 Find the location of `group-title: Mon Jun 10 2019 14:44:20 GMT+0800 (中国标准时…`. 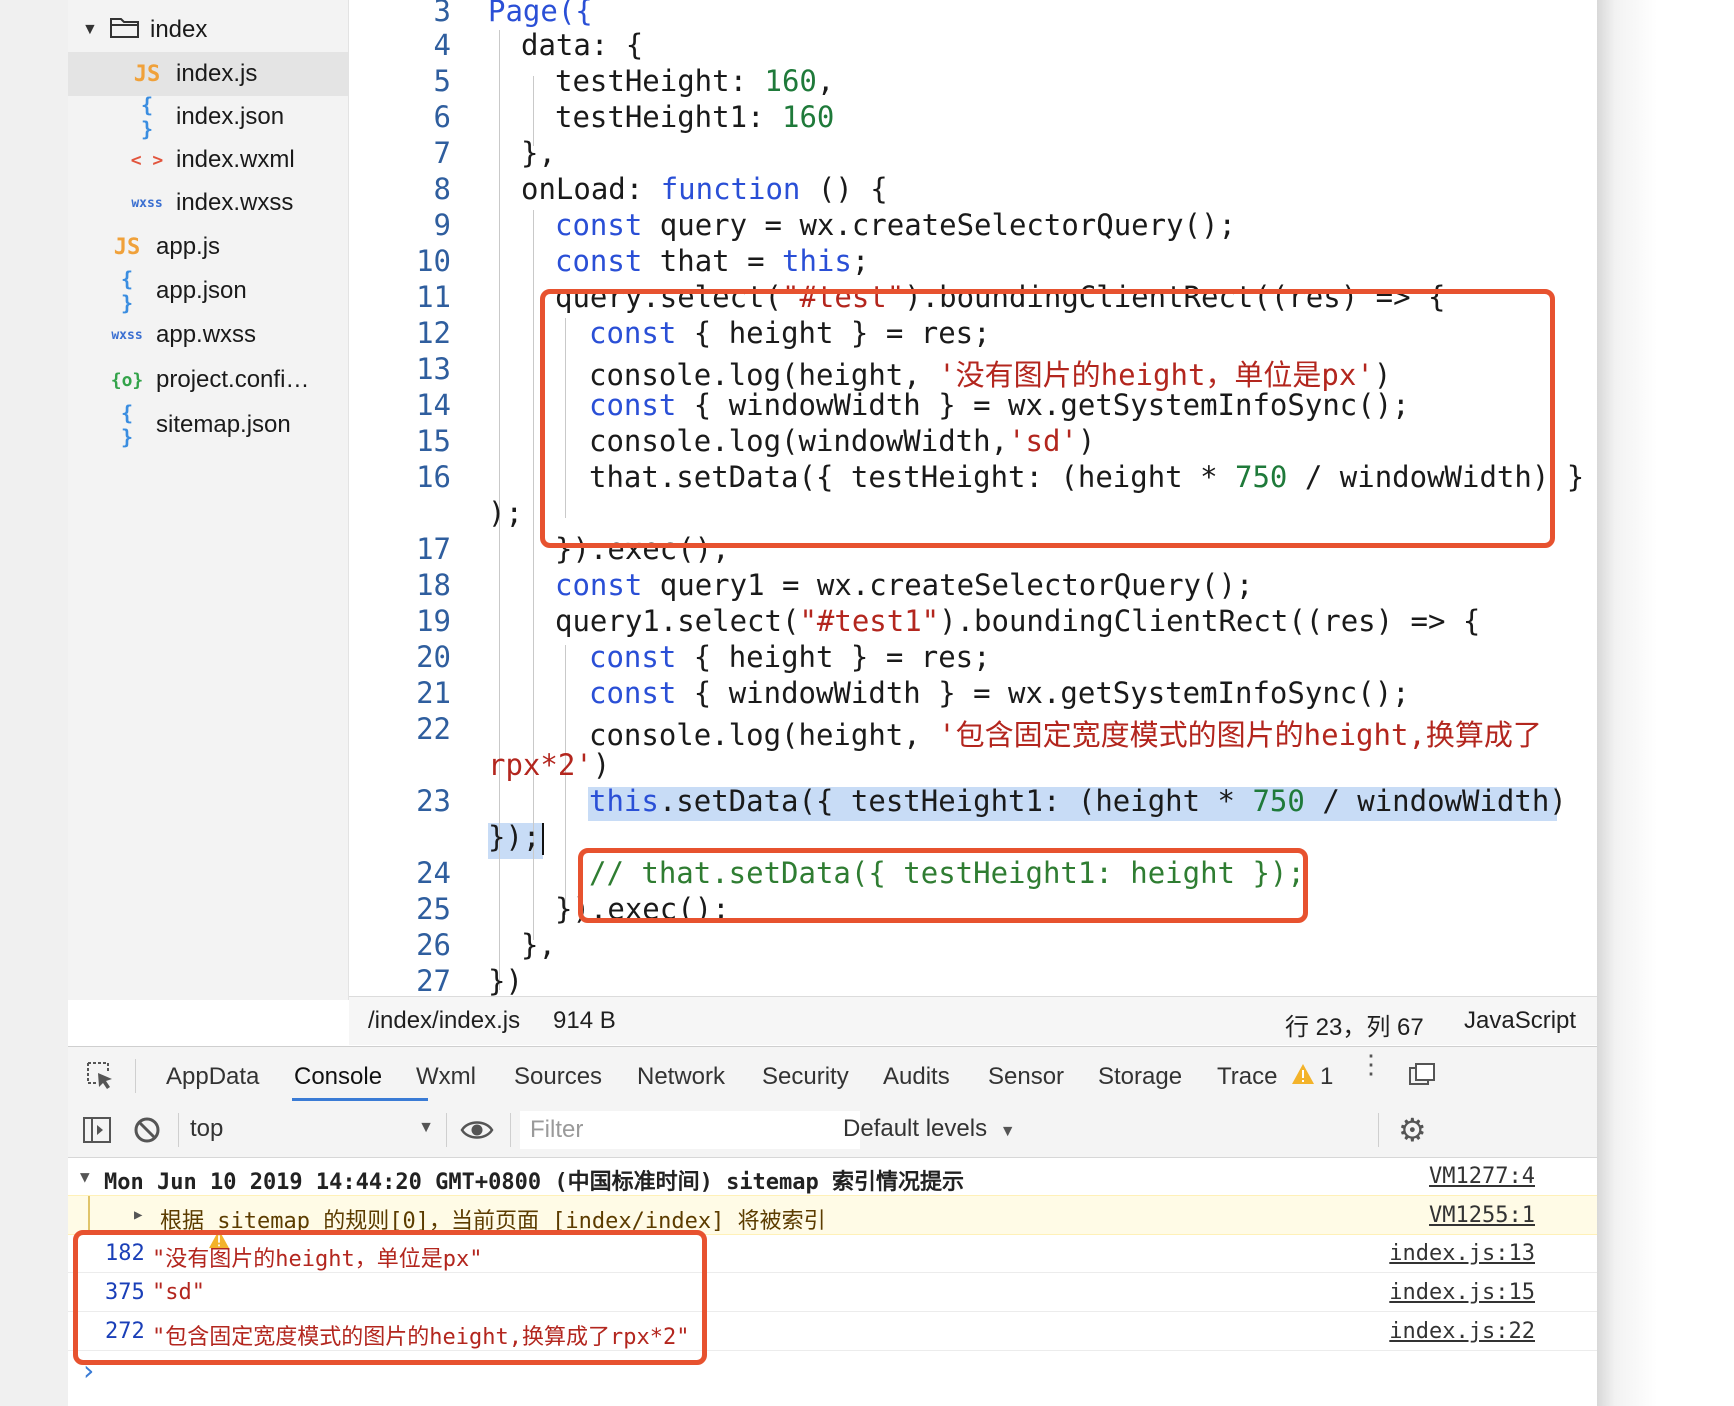

group-title: Mon Jun 10 2019 14:44:20 GMT+0800 (中国标准时… is located at coordinates (534, 1182).